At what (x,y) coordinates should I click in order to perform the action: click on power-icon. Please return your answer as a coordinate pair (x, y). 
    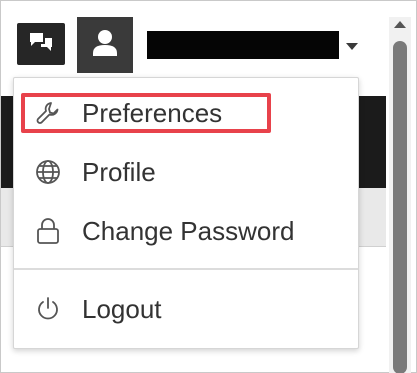
    Looking at the image, I should click on (48, 309).